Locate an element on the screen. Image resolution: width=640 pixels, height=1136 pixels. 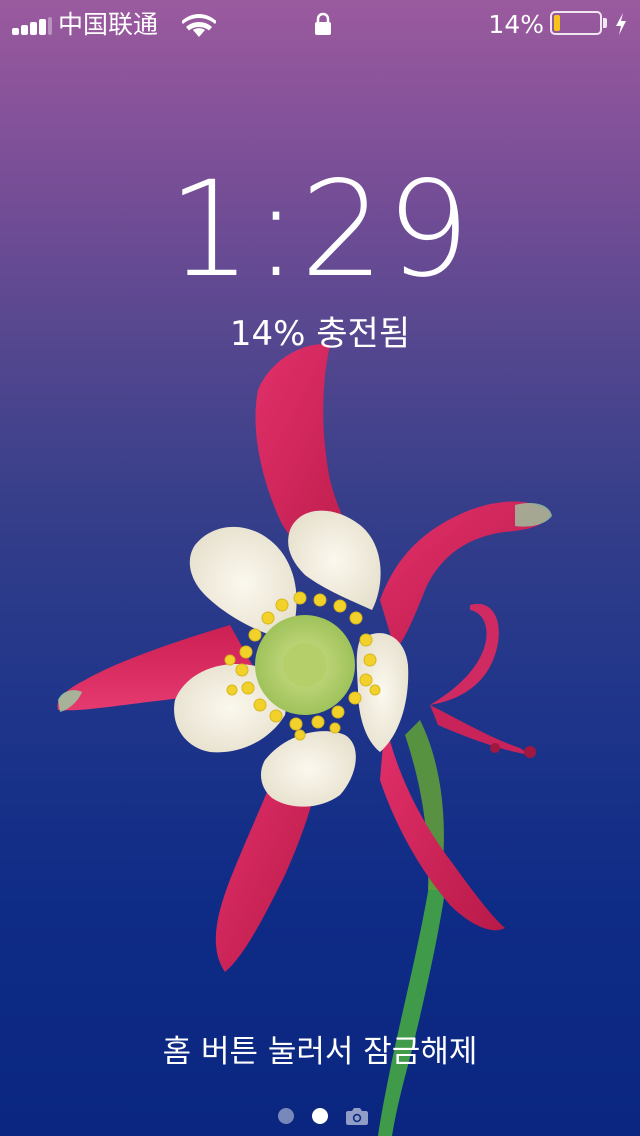
charging-status-text: 14% 충전됨 is located at coordinates (320, 334).